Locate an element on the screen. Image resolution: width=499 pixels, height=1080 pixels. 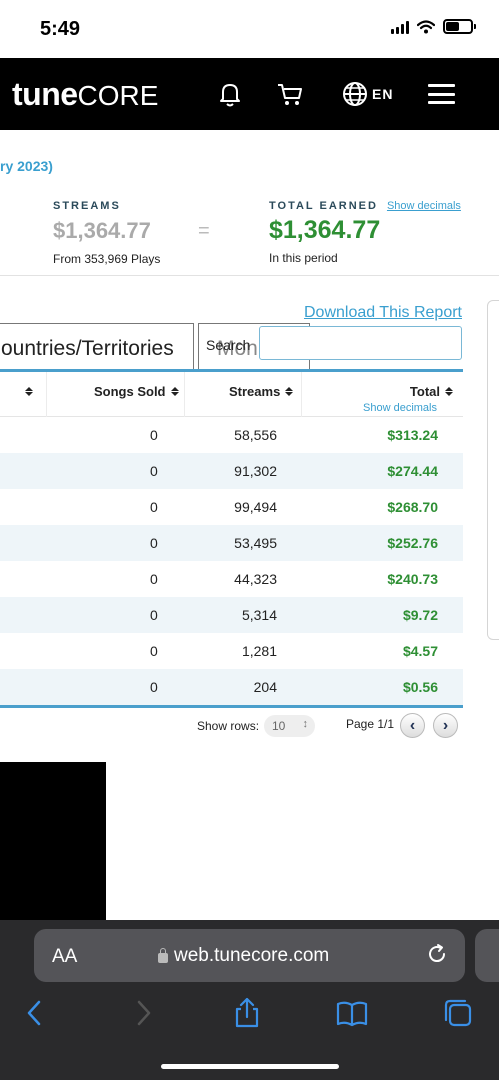
show-rows-label: Show rows: is located at coordinates (228, 726).